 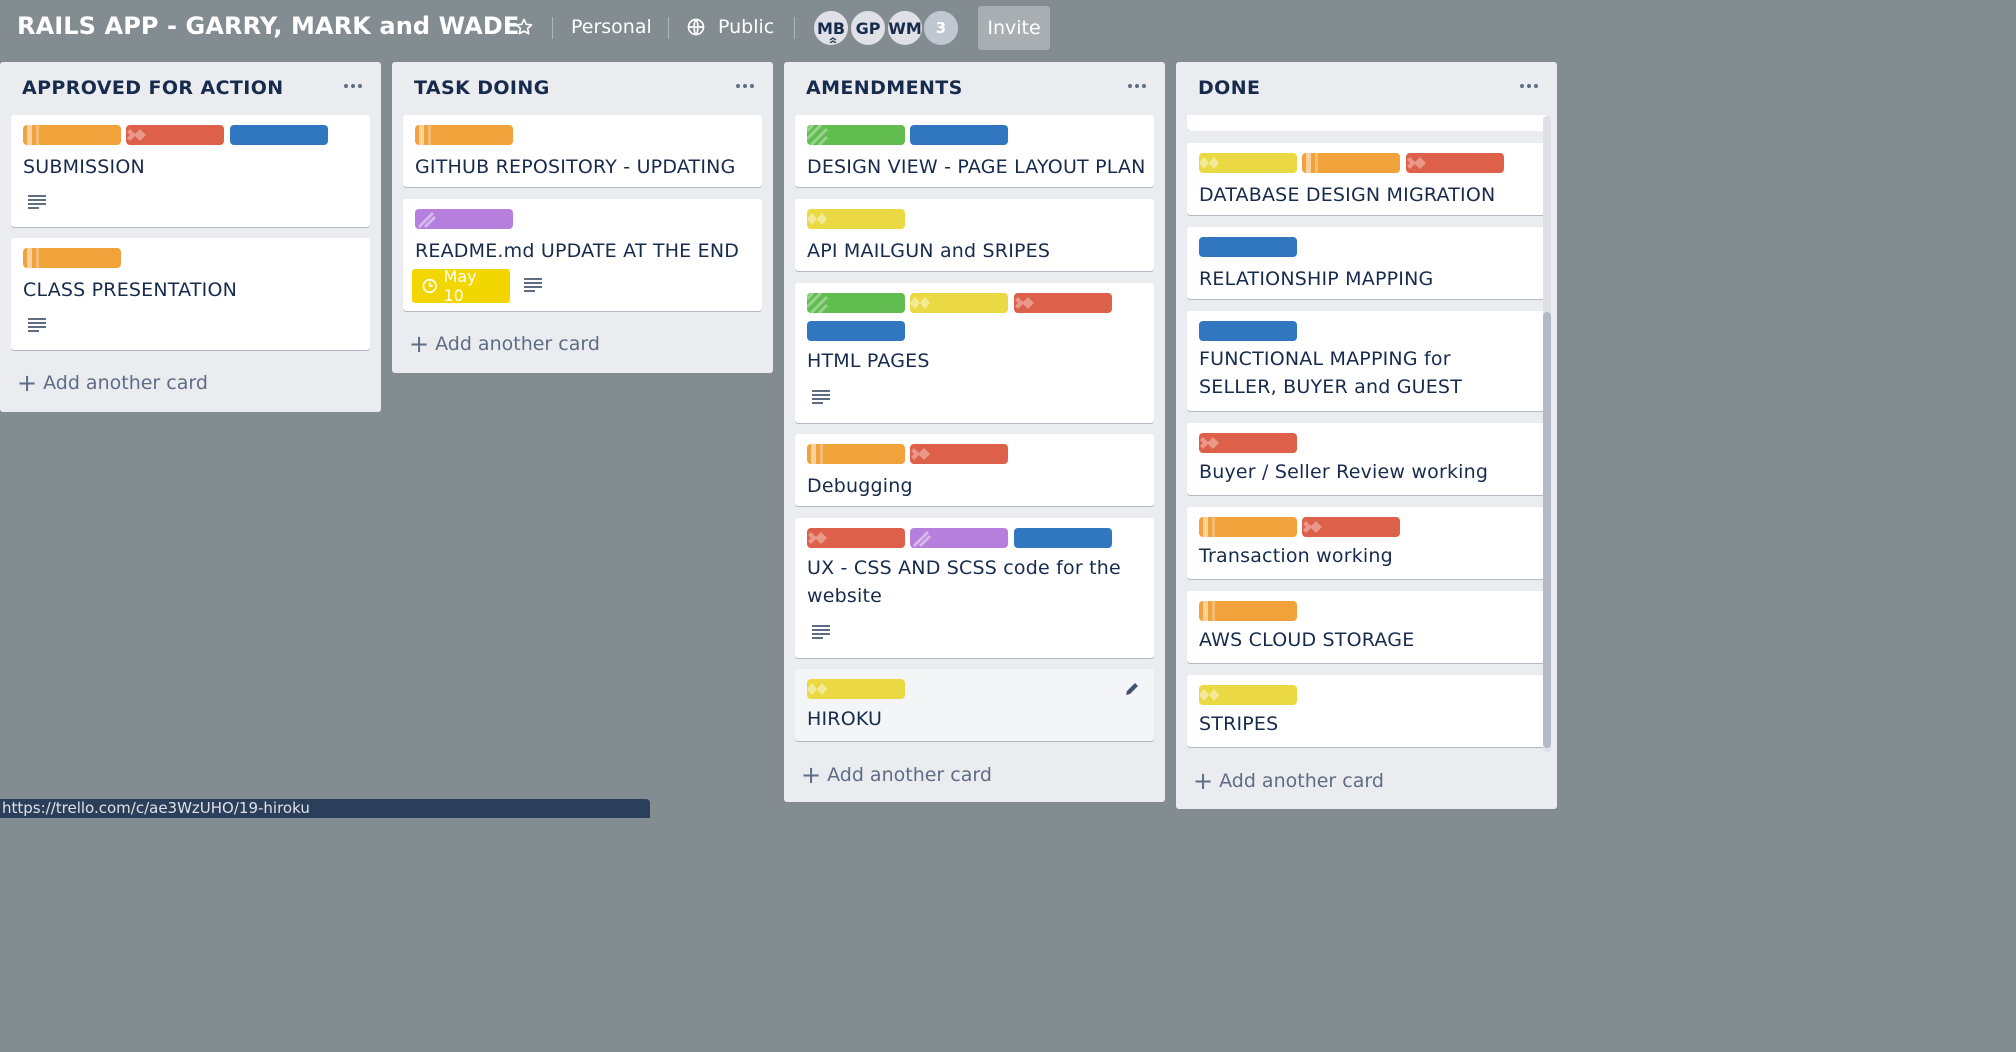 What do you see at coordinates (1014, 28) in the screenshot?
I see `invite-button: Invite` at bounding box center [1014, 28].